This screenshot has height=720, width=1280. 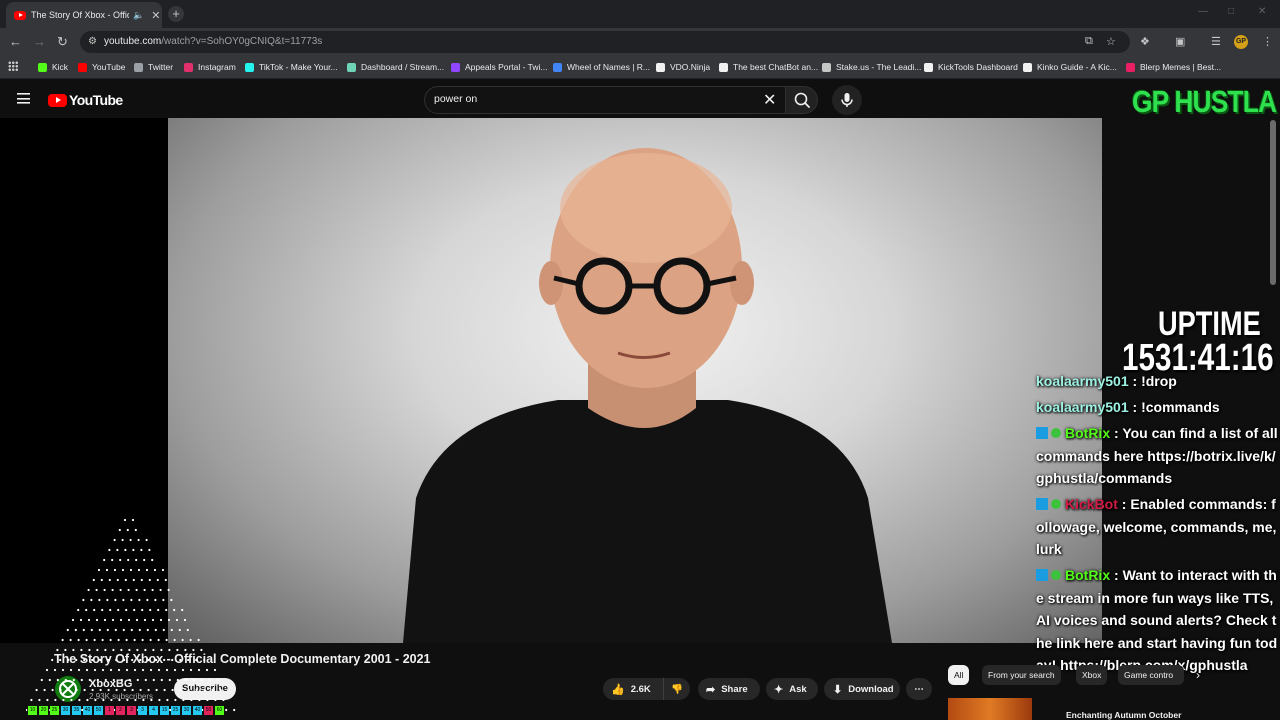 I want to click on voice-search-button, so click(x=847, y=100).